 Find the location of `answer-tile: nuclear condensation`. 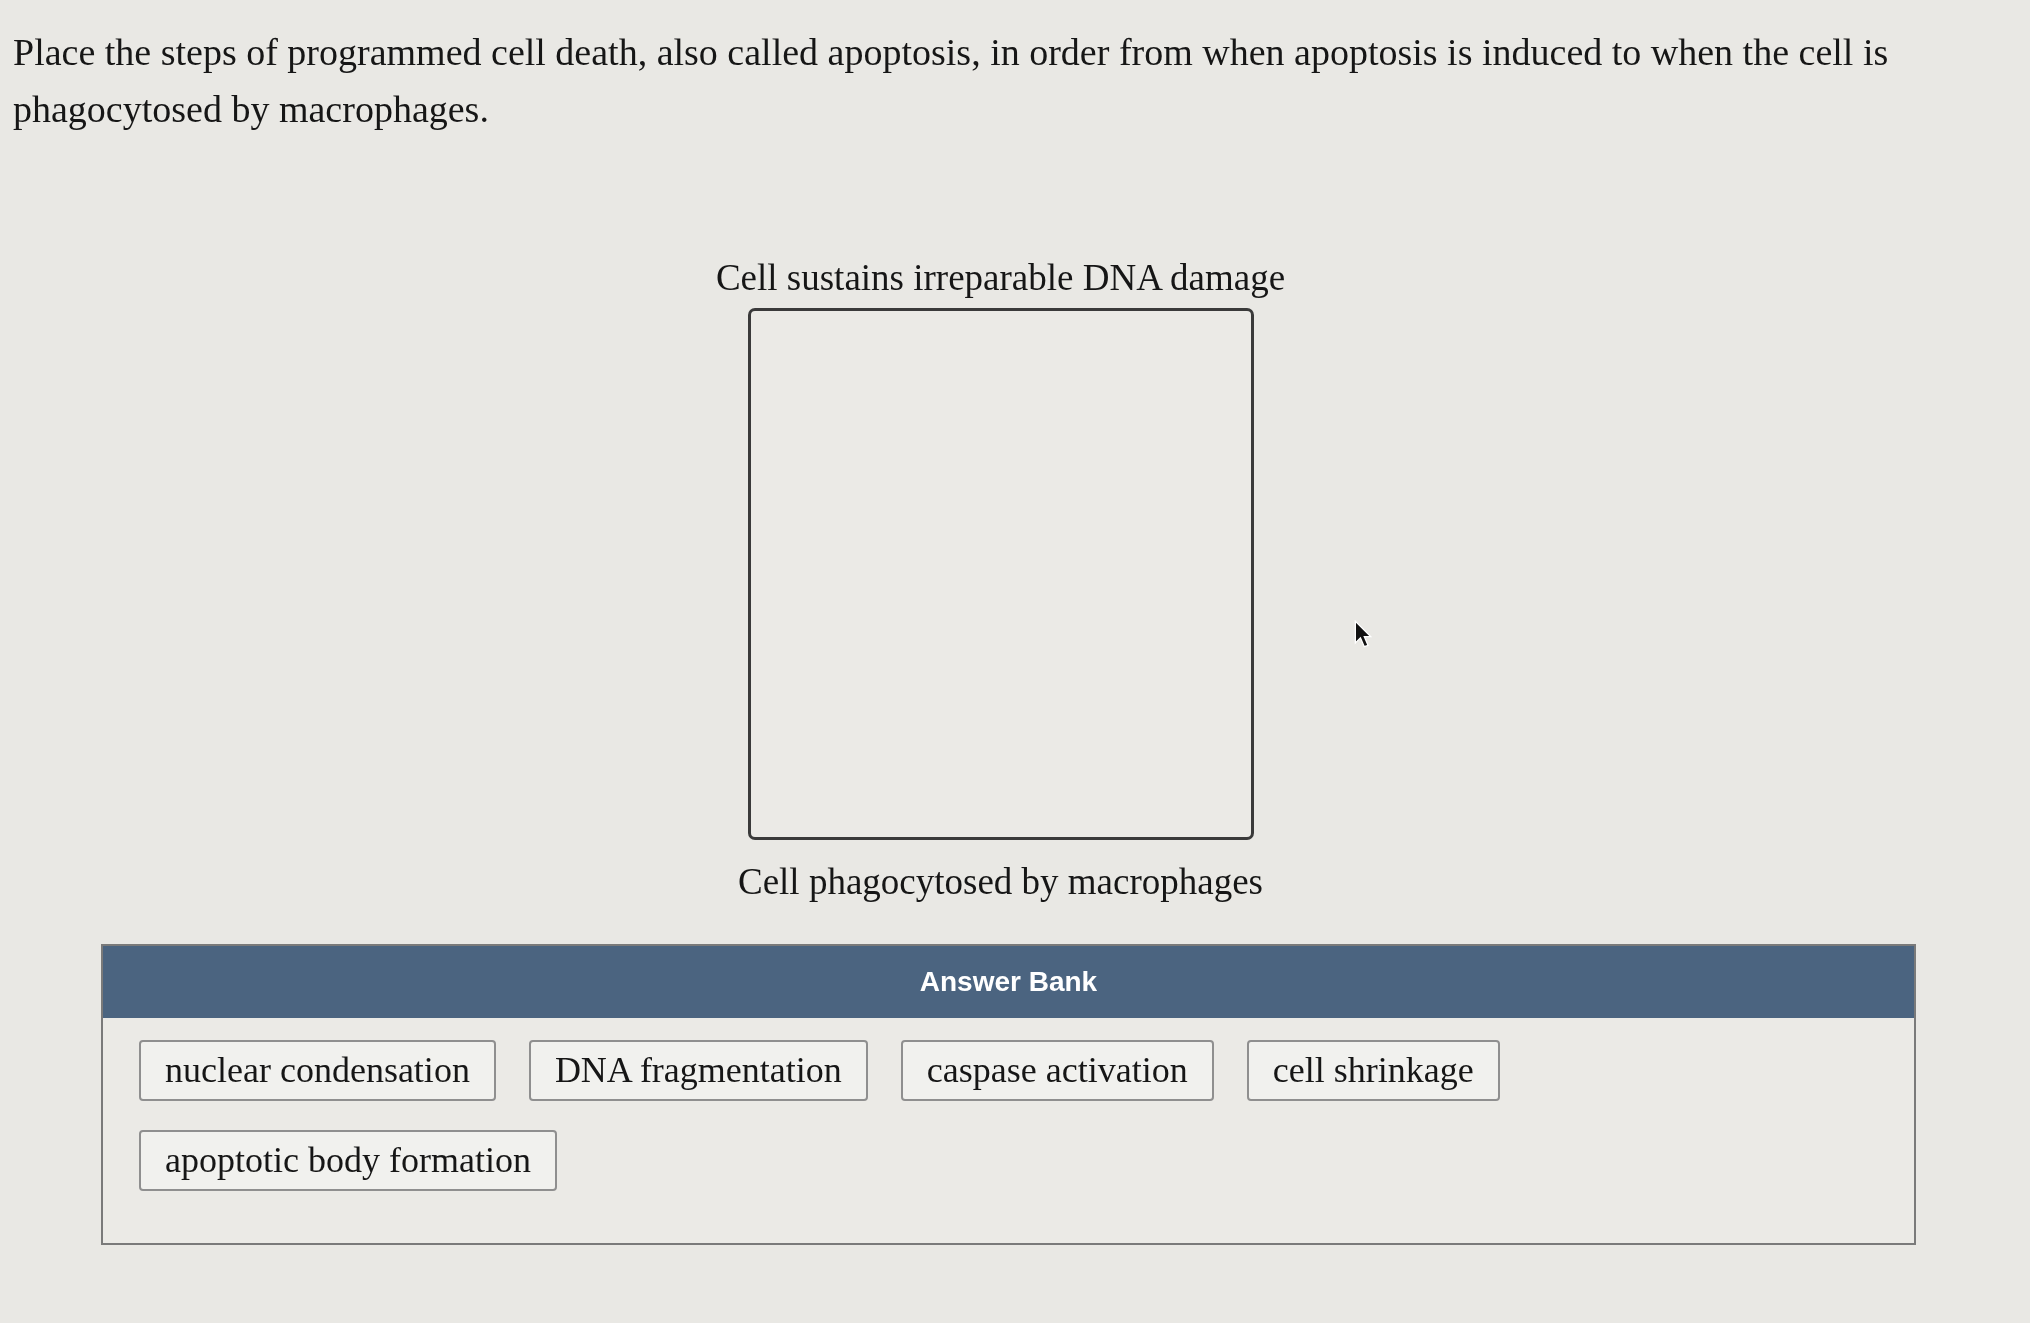

answer-tile: nuclear condensation is located at coordinates (317, 1070).